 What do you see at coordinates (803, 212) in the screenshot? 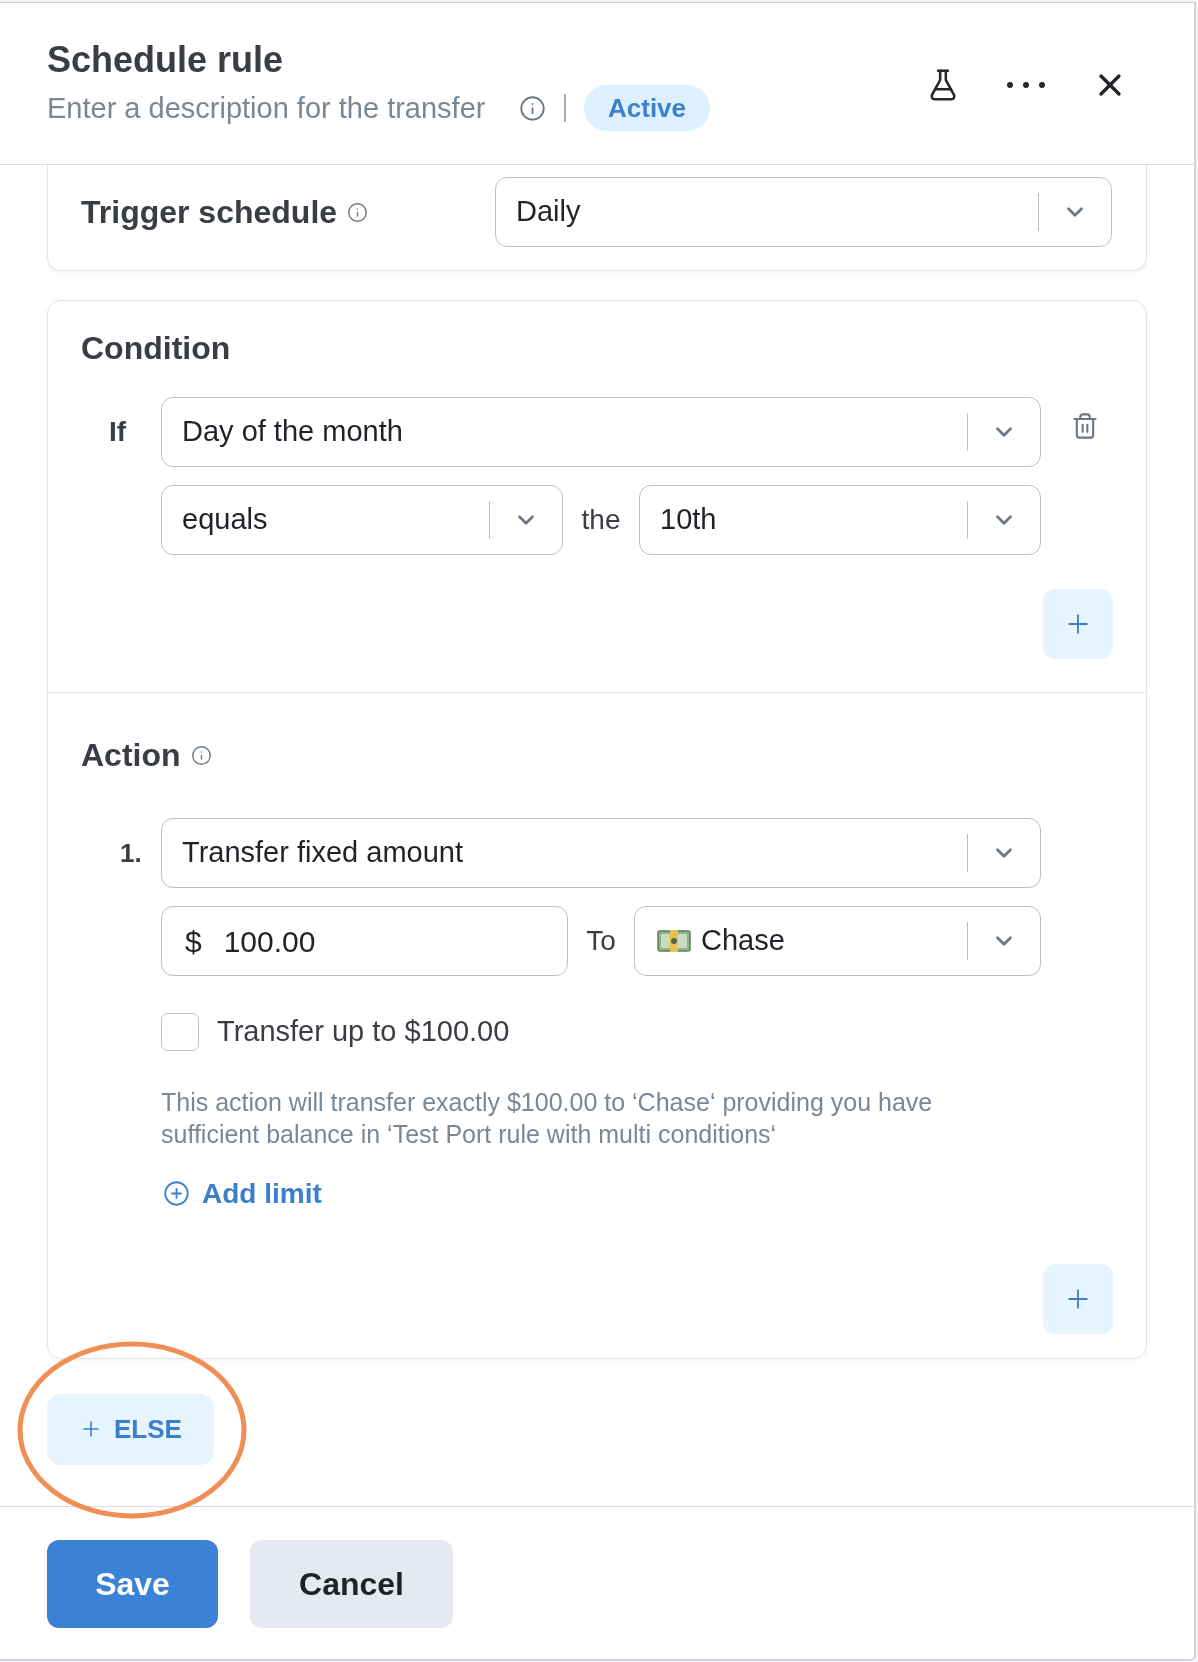
I see `schedule-select: Daily` at bounding box center [803, 212].